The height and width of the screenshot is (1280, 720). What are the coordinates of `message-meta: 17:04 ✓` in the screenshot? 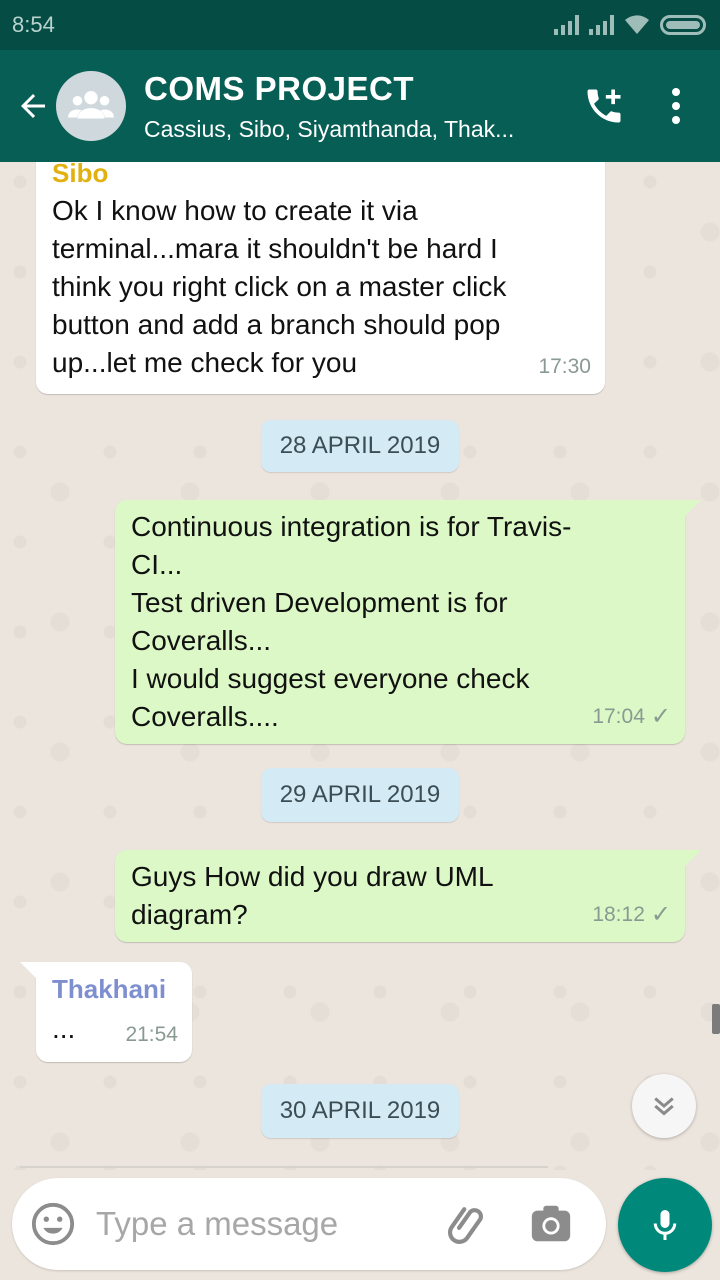 It's located at (631, 717).